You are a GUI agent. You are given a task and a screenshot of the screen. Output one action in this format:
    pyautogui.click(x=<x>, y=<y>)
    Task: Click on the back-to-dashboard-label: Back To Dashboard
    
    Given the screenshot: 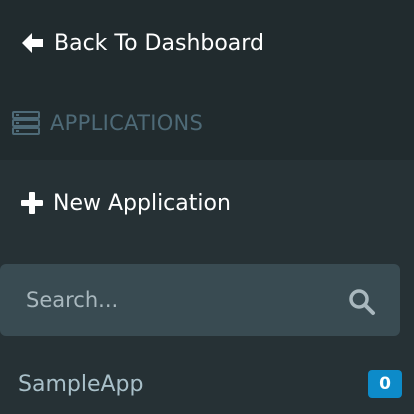 What is the action you would take?
    pyautogui.click(x=159, y=43)
    